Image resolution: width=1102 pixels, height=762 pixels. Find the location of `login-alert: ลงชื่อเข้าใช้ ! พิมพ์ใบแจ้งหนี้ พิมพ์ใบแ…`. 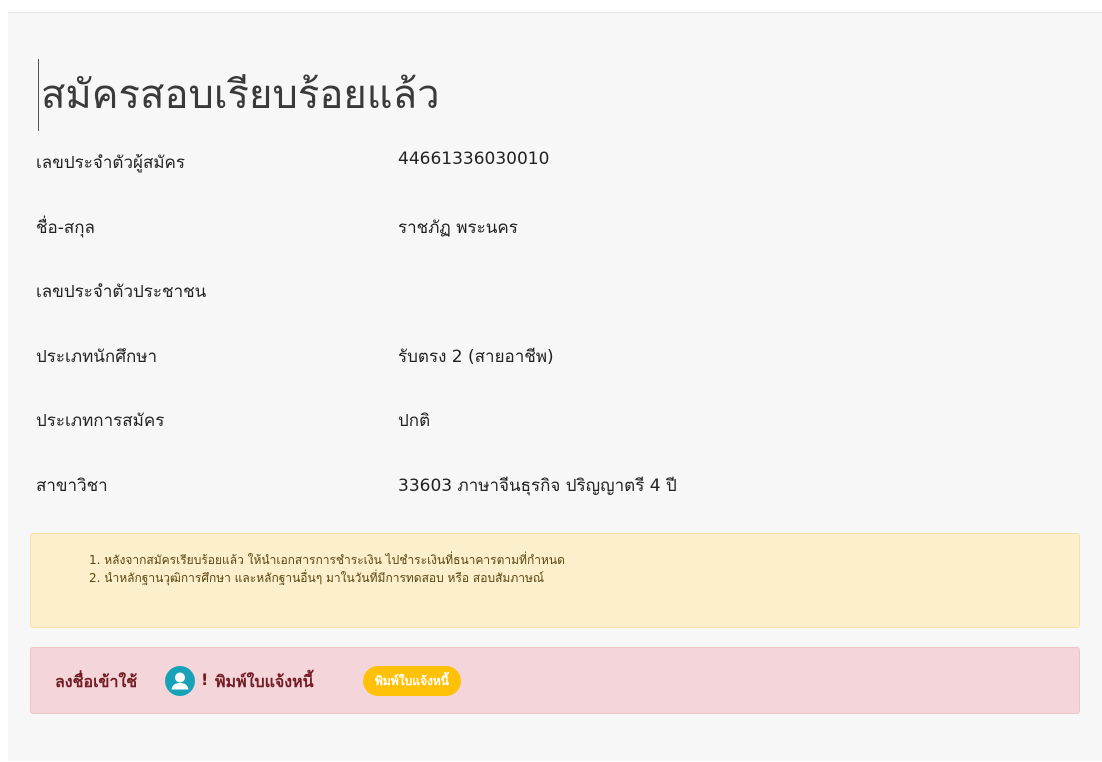

login-alert: ลงชื่อเข้าใช้ ! พิมพ์ใบแจ้งหนี้ พิมพ์ใบแ… is located at coordinates (555, 680).